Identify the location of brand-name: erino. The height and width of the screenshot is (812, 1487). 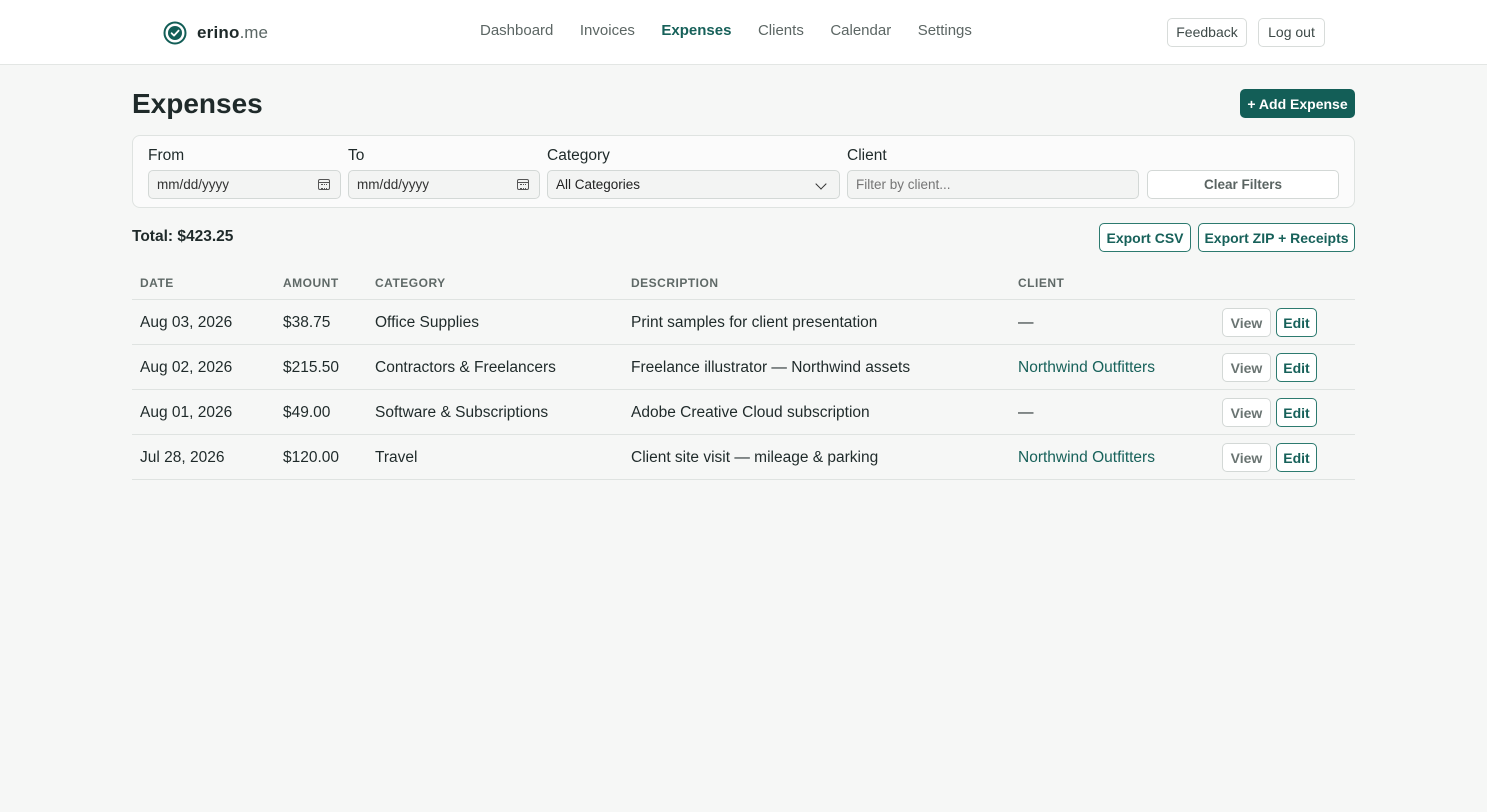
(218, 32).